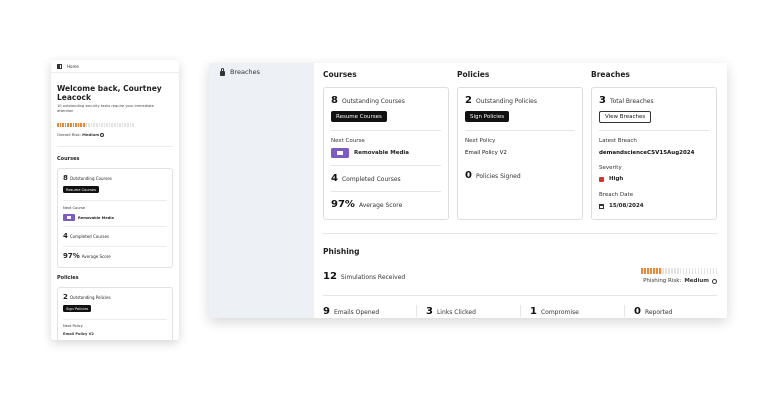  I want to click on phishing-risk-value: Medium, so click(696, 281).